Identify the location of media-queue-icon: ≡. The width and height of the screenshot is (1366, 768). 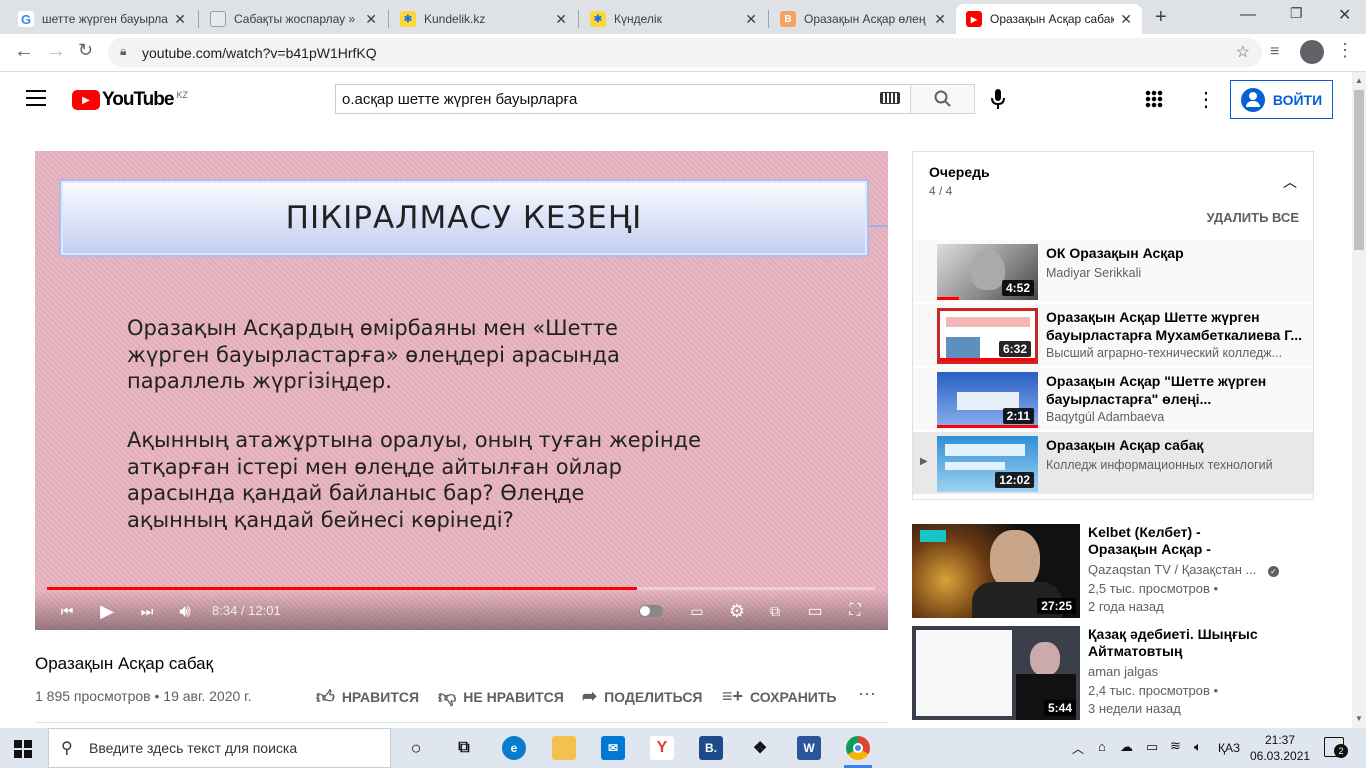
(1274, 52).